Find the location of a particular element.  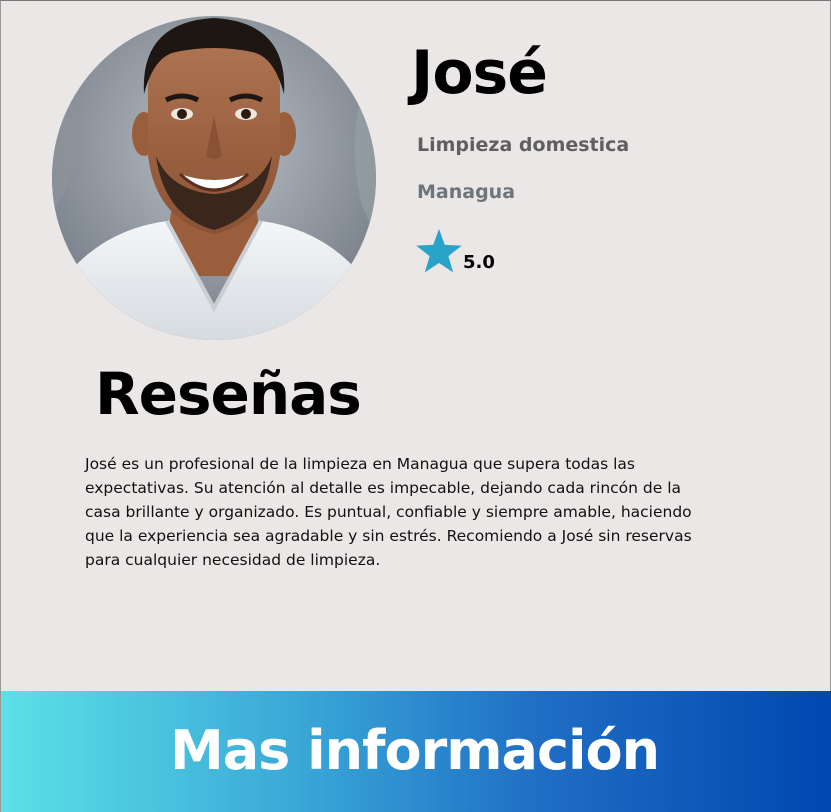

rating-value: 5.0 is located at coordinates (479, 262).